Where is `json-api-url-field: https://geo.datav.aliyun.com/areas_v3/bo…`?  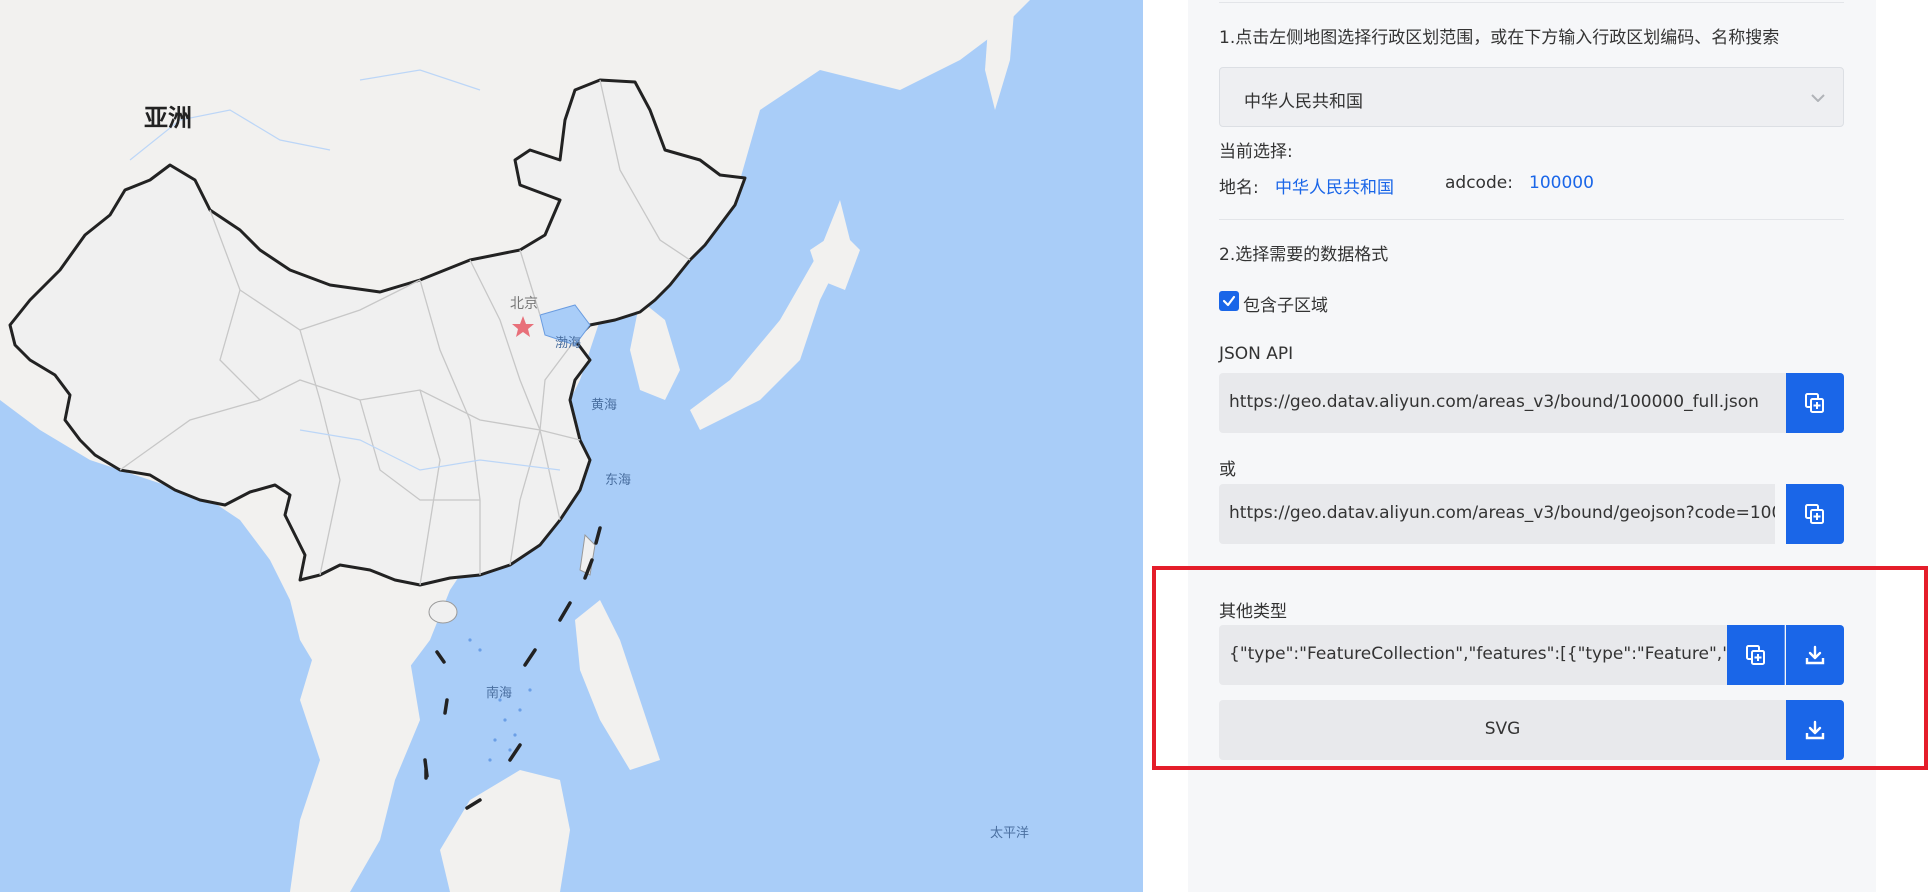 json-api-url-field: https://geo.datav.aliyun.com/areas_v3/bo… is located at coordinates (1502, 403).